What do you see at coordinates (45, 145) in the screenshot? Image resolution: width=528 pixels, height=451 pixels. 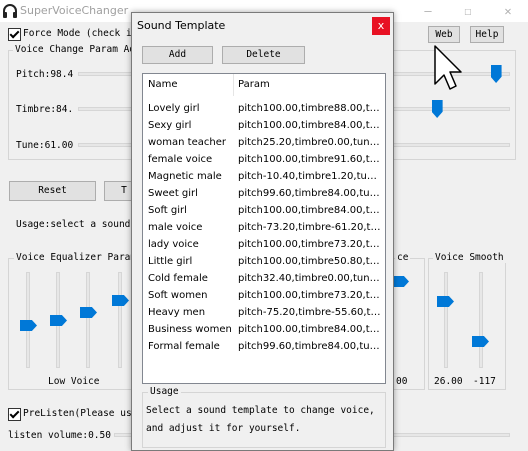 I see `tune-label: Tune:61.00` at bounding box center [45, 145].